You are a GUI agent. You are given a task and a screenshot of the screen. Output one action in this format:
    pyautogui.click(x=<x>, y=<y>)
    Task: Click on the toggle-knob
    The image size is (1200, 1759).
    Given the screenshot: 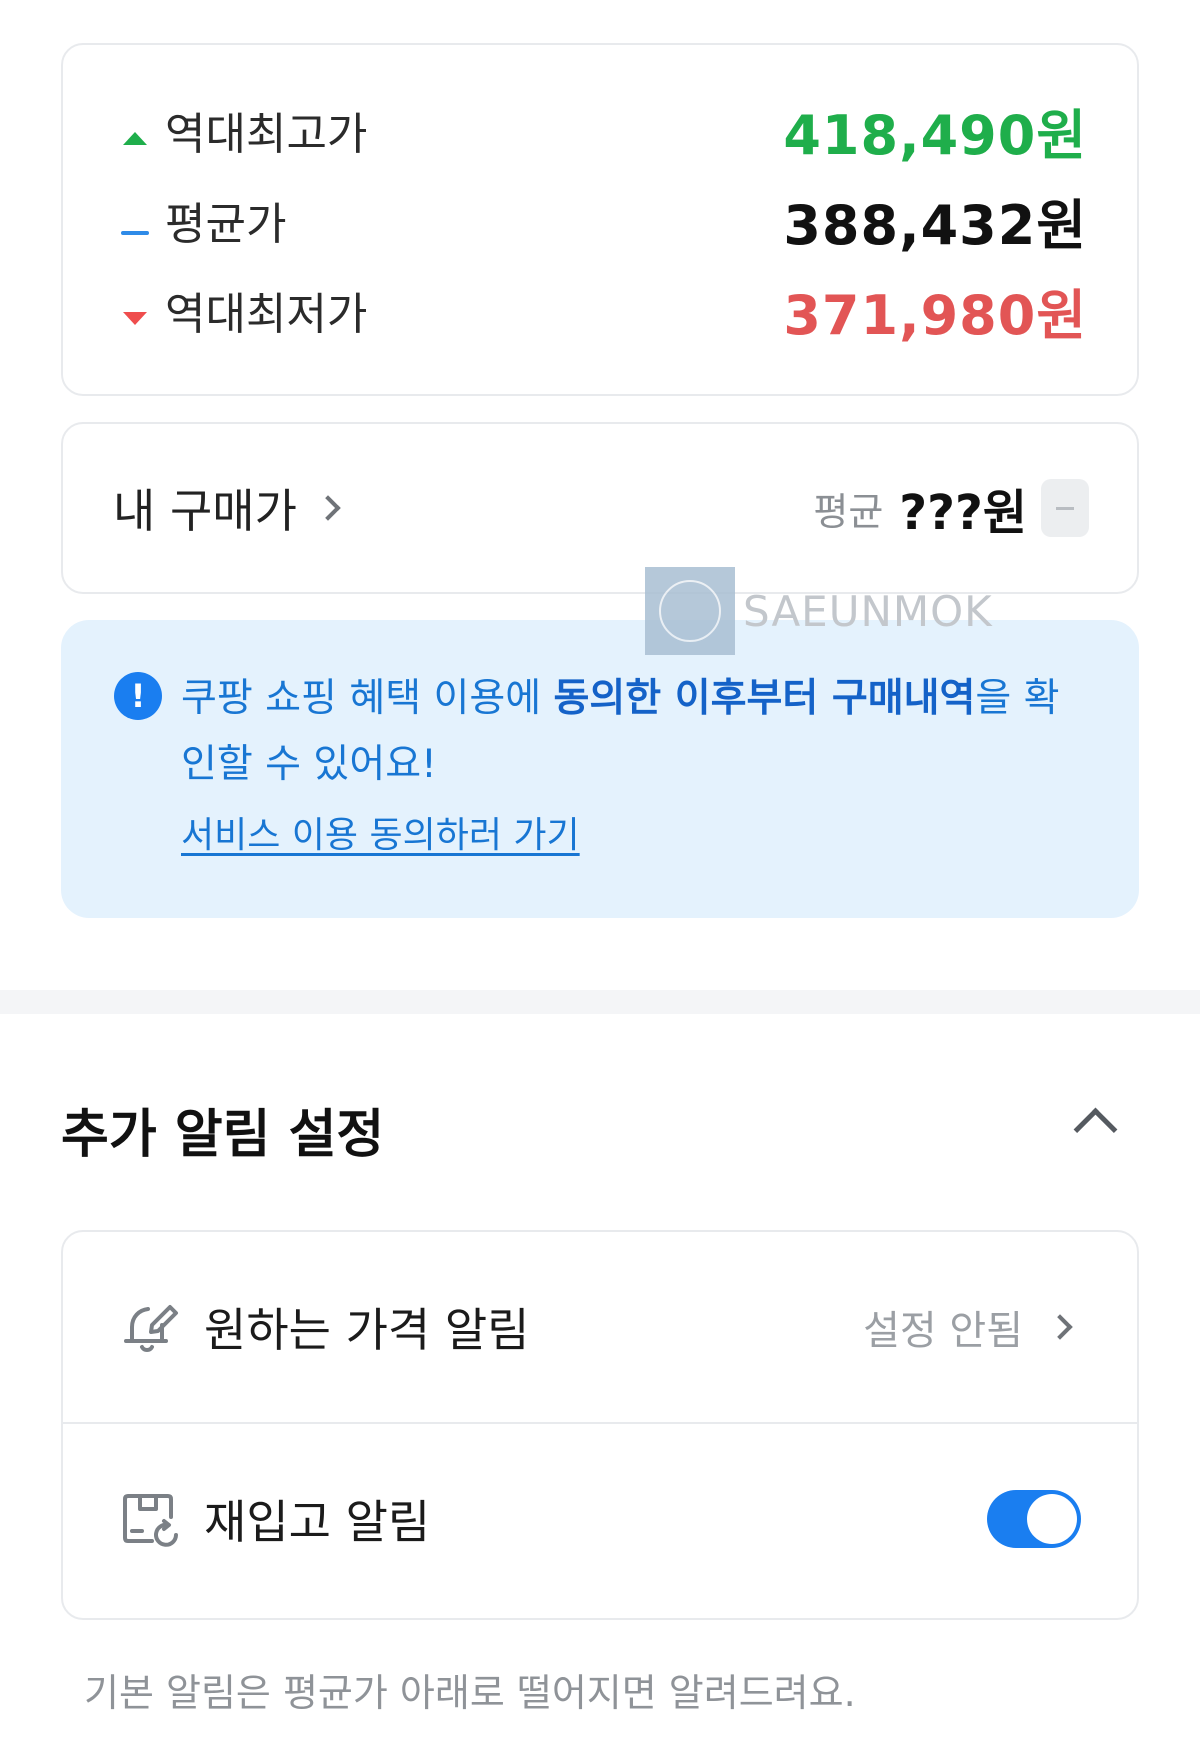 What is the action you would take?
    pyautogui.click(x=1052, y=1519)
    